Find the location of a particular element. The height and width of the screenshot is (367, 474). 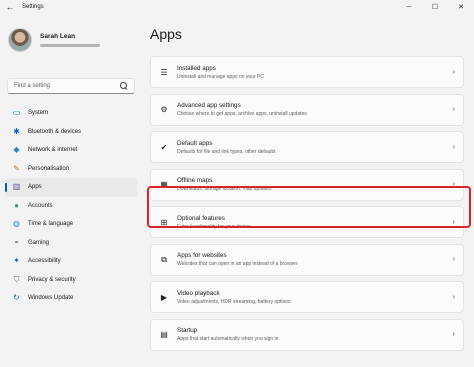

card-subtitle: Downloads, storage location, map updates is located at coordinates (224, 189).